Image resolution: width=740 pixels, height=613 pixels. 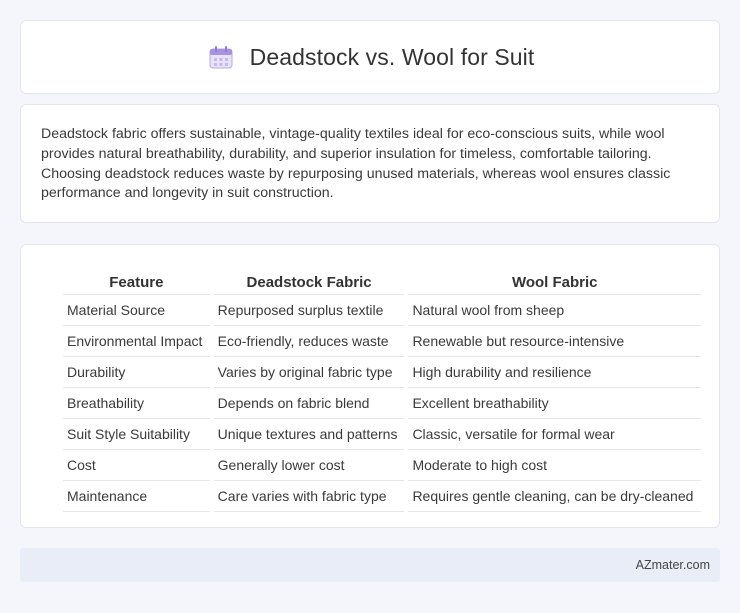 What do you see at coordinates (554, 310) in the screenshot?
I see `wool-cell: Natural wool from sheep` at bounding box center [554, 310].